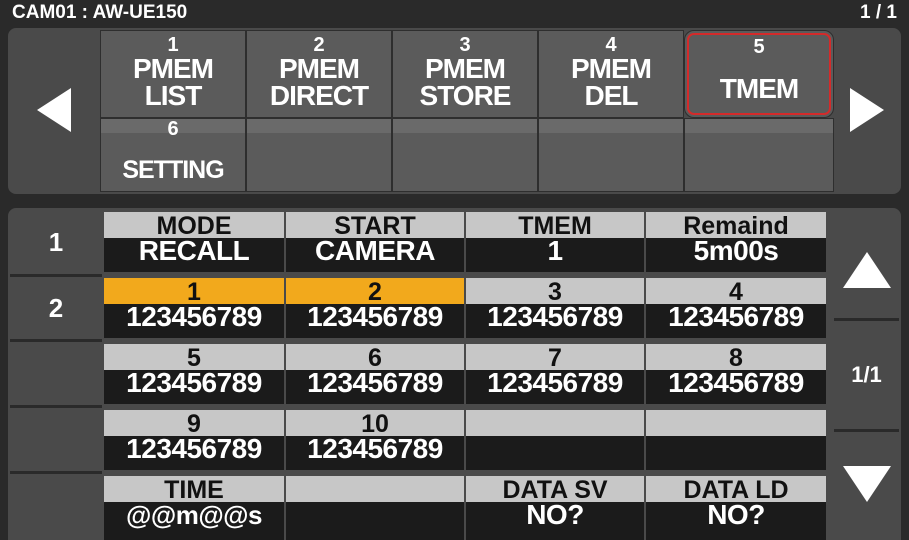 The height and width of the screenshot is (540, 909). Describe the element at coordinates (736, 250) in the screenshot. I see `cell-value: 5m00s` at that location.